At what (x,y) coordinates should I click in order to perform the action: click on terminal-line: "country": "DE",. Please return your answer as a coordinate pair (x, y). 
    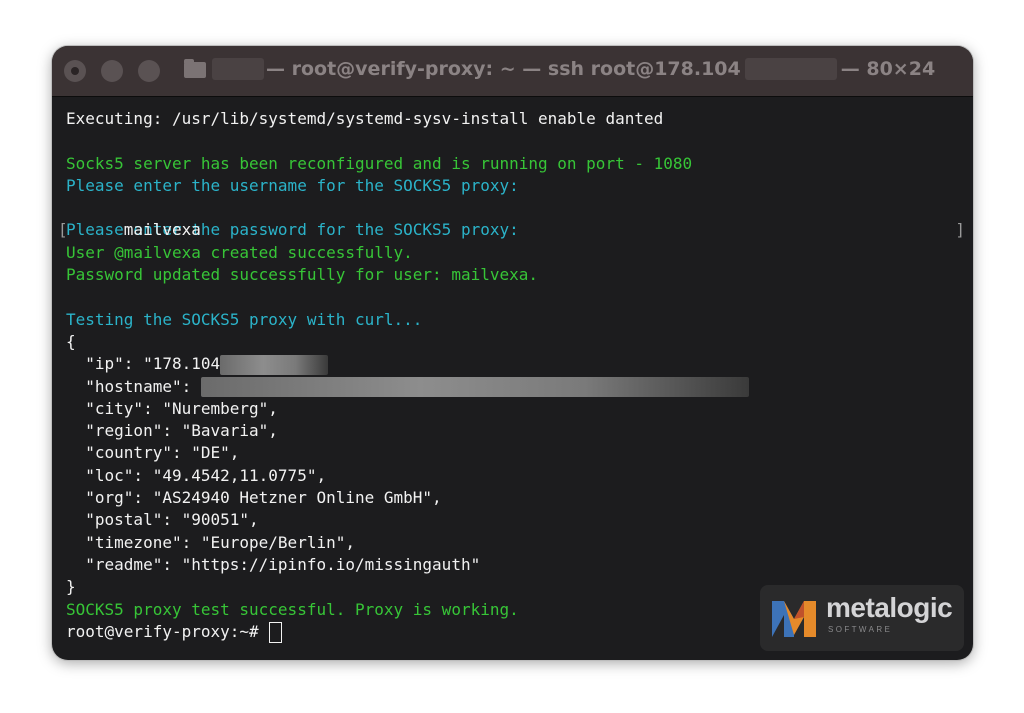
    Looking at the image, I should click on (153, 453).